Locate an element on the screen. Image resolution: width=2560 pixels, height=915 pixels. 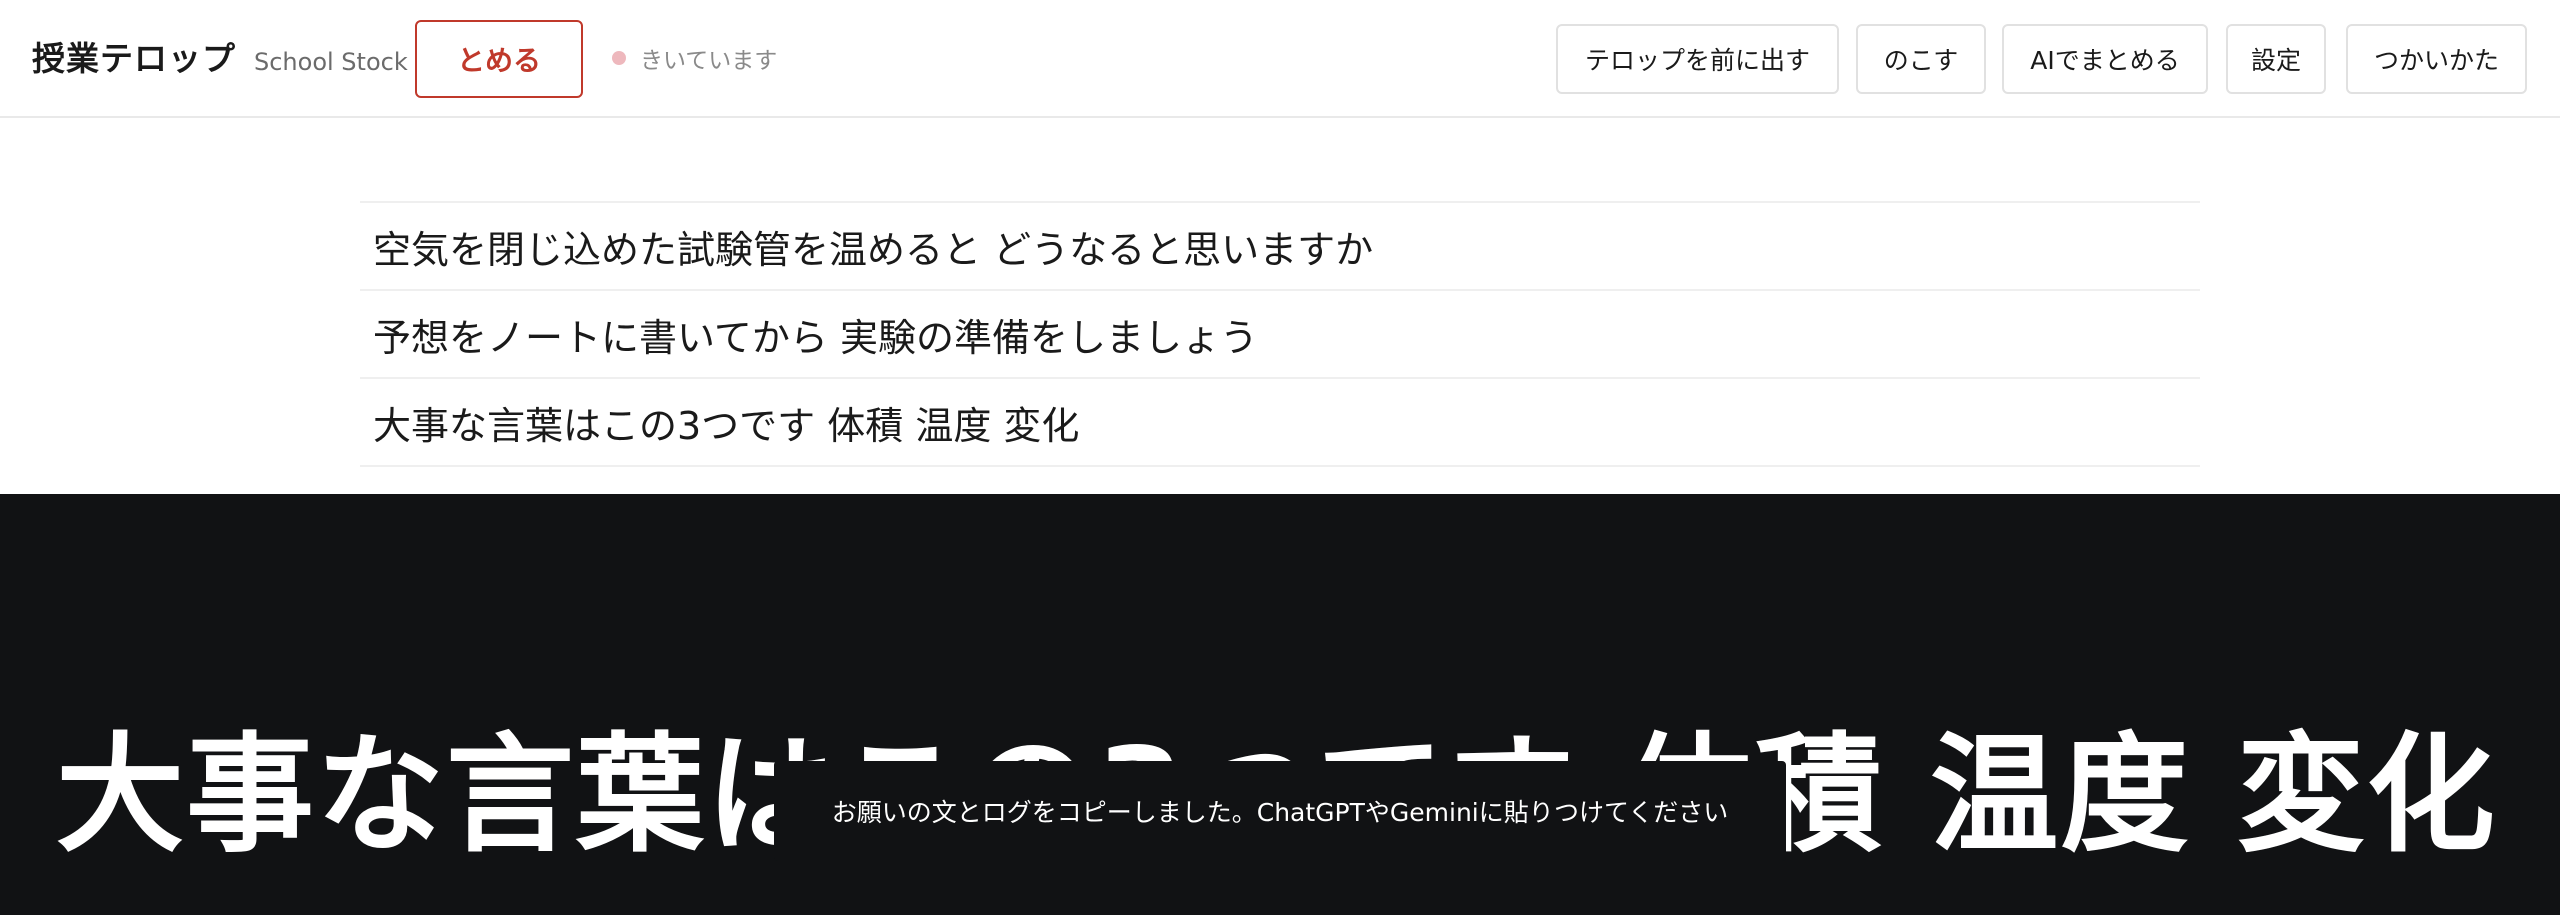
listening-status: きいています is located at coordinates (694, 58).